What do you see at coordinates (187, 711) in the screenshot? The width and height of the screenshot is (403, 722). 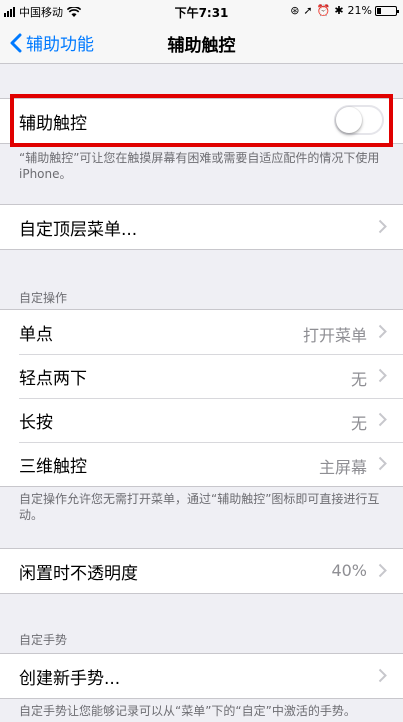 I see `custom-gestures-footer: 自定手势让您能够记录可以从“菜单”下的“自定”中激活的手势。` at bounding box center [187, 711].